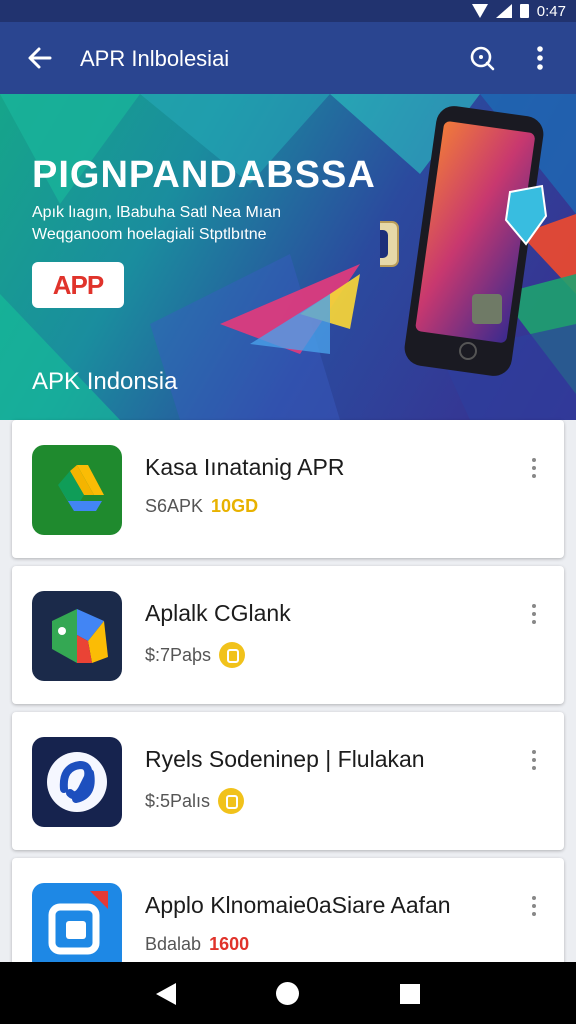  Describe the element at coordinates (288, 635) in the screenshot. I see `list-item: Aplalk CGlank $:7Paþs` at that location.